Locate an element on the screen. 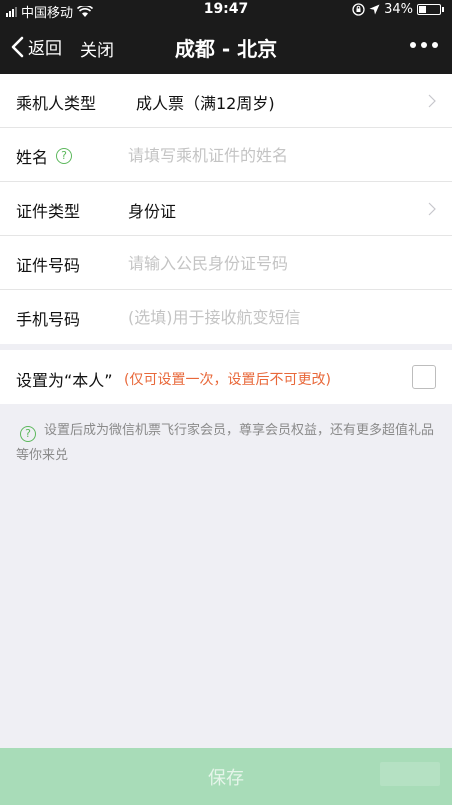 Image resolution: width=452 pixels, height=805 pixels. status-right: 34% is located at coordinates (398, 9).